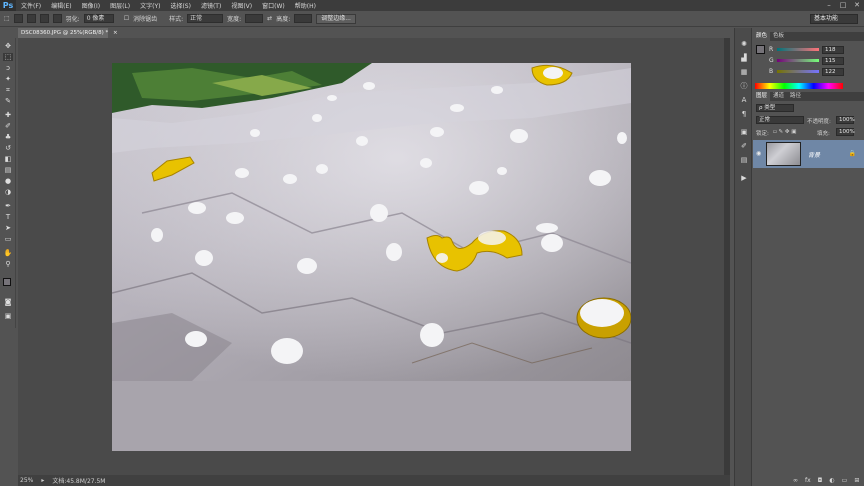 The height and width of the screenshot is (486, 864). What do you see at coordinates (150, 5) in the screenshot?
I see `menu-type: 文字(Y)` at bounding box center [150, 5].